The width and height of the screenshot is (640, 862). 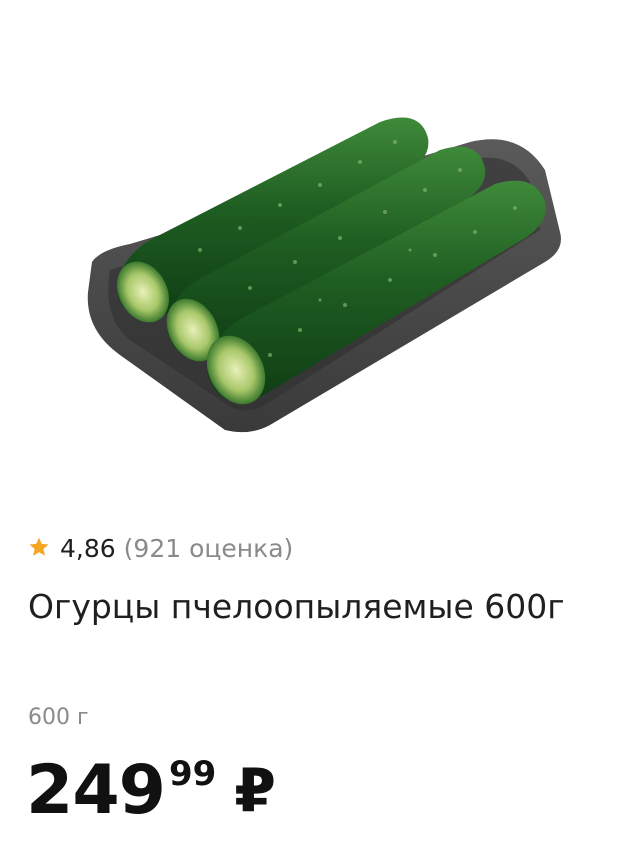 I want to click on product-price: 249 99 ₽, so click(x=151, y=791).